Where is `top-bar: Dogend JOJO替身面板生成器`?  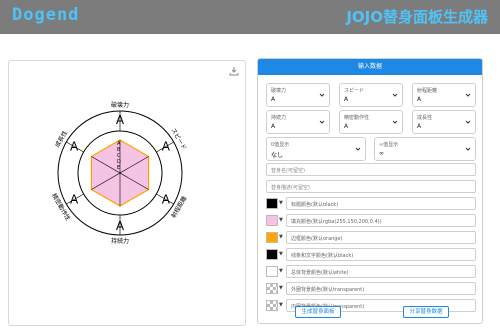
top-bar: Dogend JOJO替身面板生成器 is located at coordinates (250, 17).